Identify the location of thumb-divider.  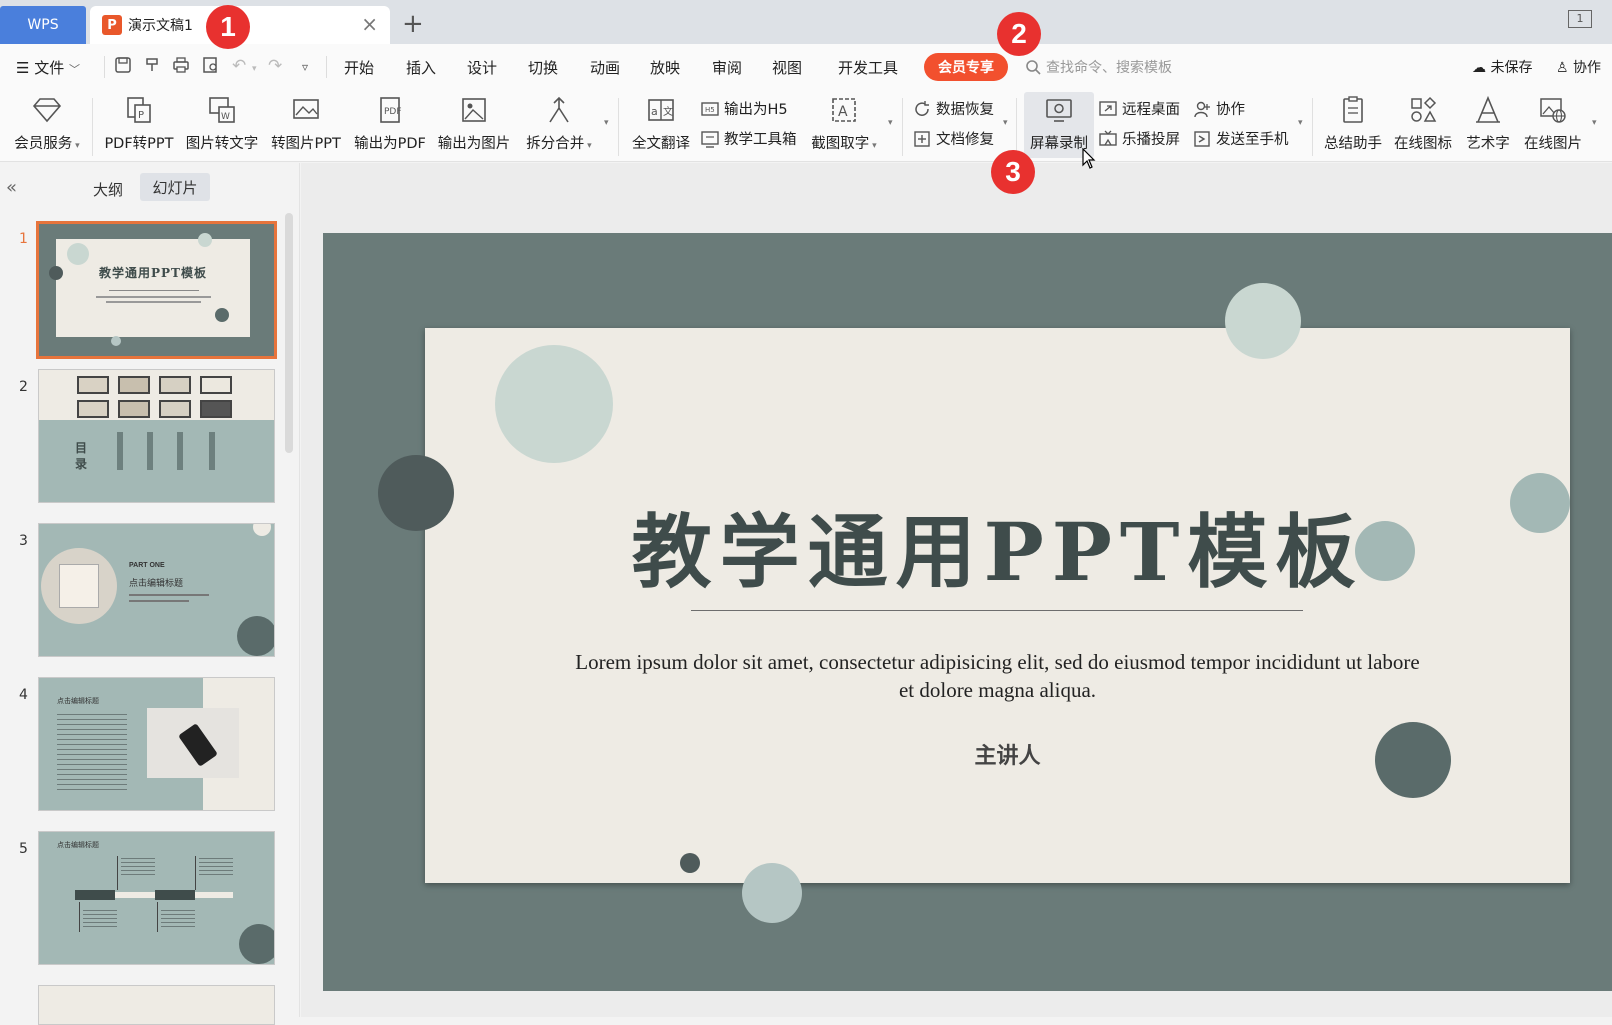
(154, 290).